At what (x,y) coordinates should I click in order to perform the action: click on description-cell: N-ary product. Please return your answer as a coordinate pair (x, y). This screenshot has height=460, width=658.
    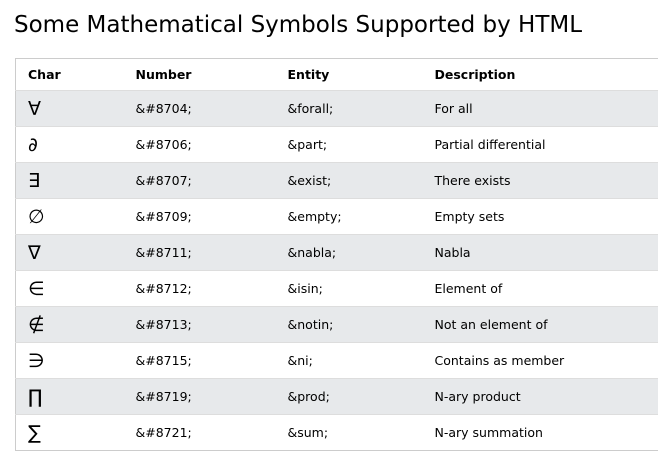
    Looking at the image, I should click on (540, 396).